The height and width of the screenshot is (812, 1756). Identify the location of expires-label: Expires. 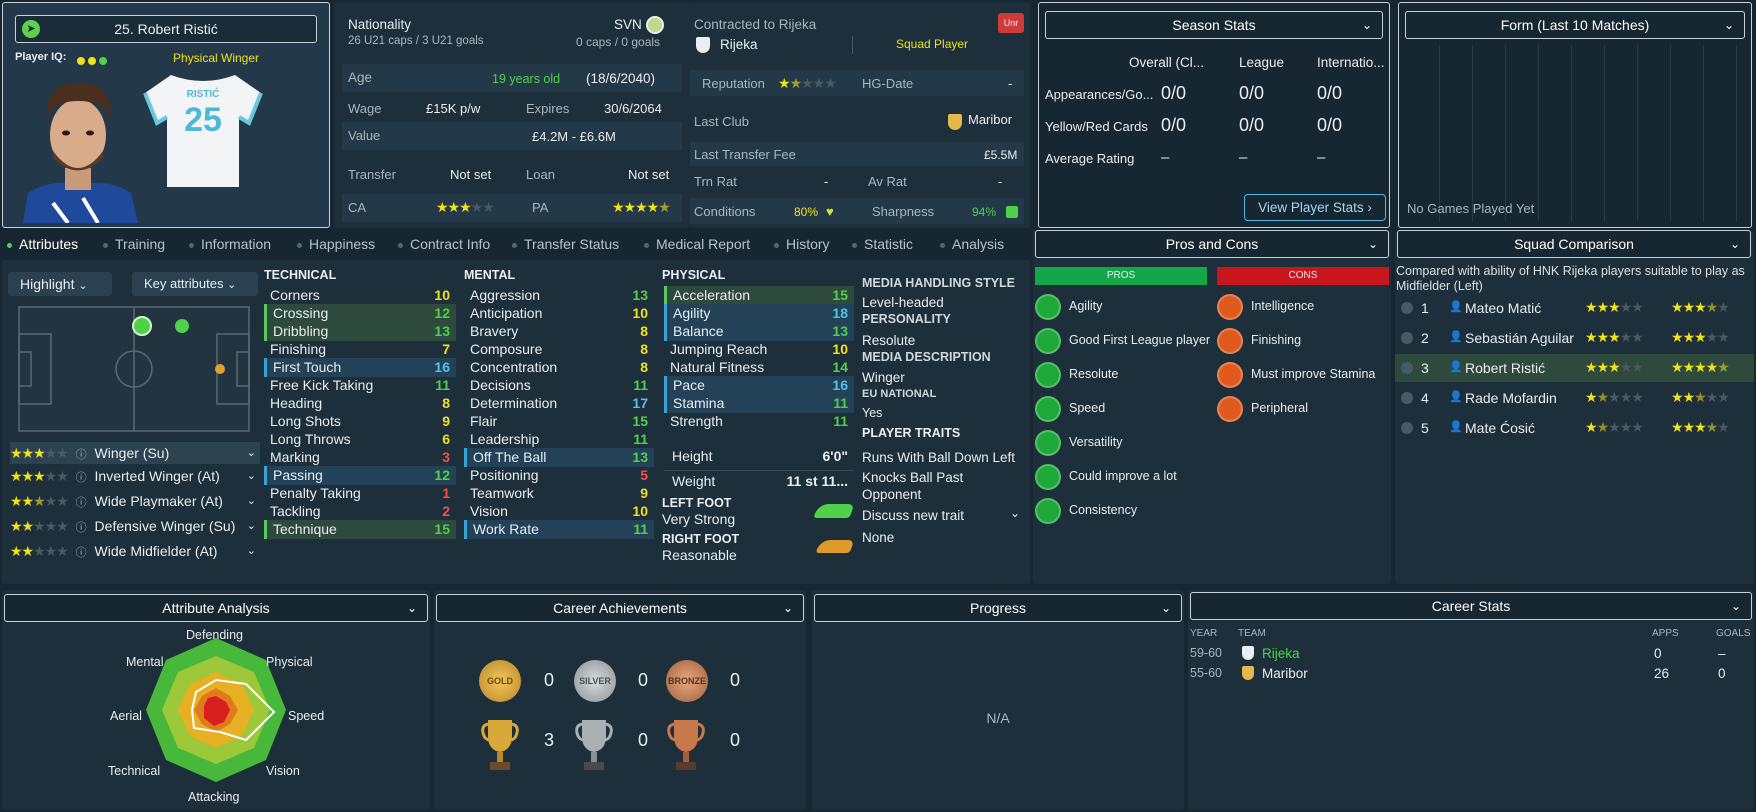
(548, 108).